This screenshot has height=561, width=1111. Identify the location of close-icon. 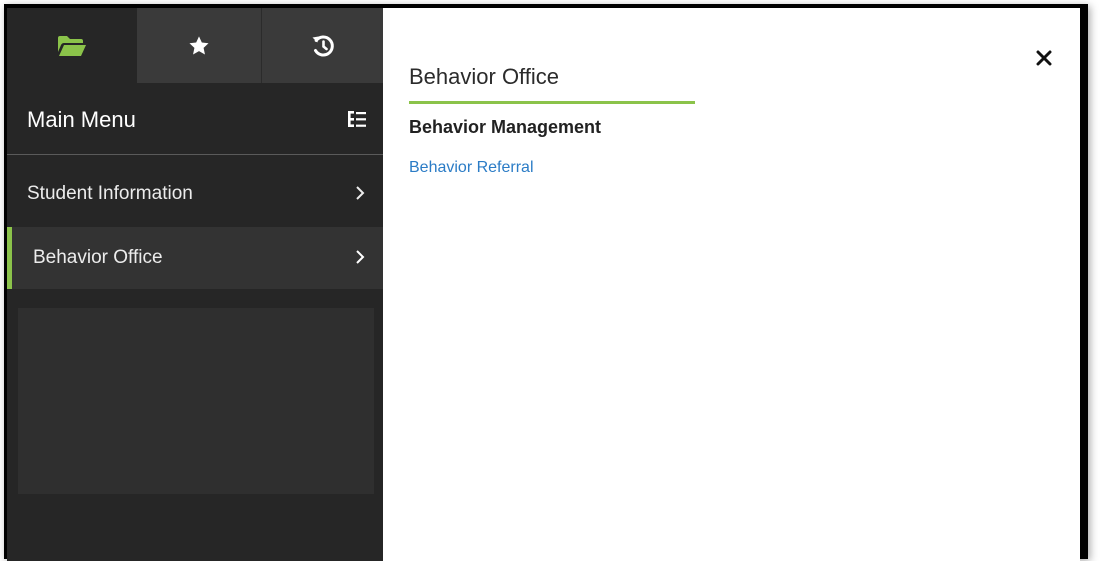
(1044, 58).